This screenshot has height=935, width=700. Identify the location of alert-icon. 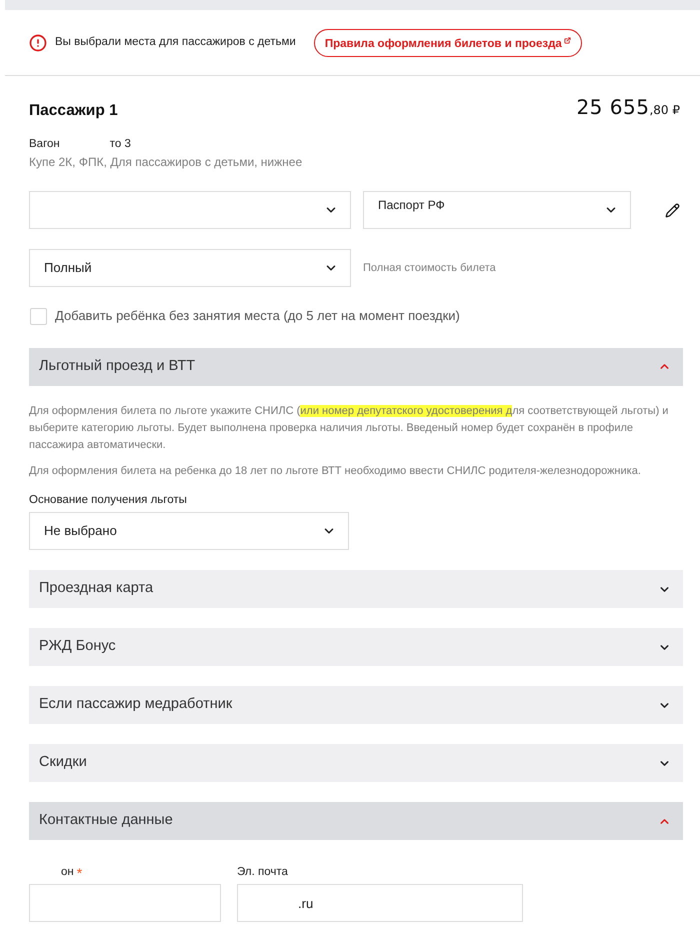
(38, 43).